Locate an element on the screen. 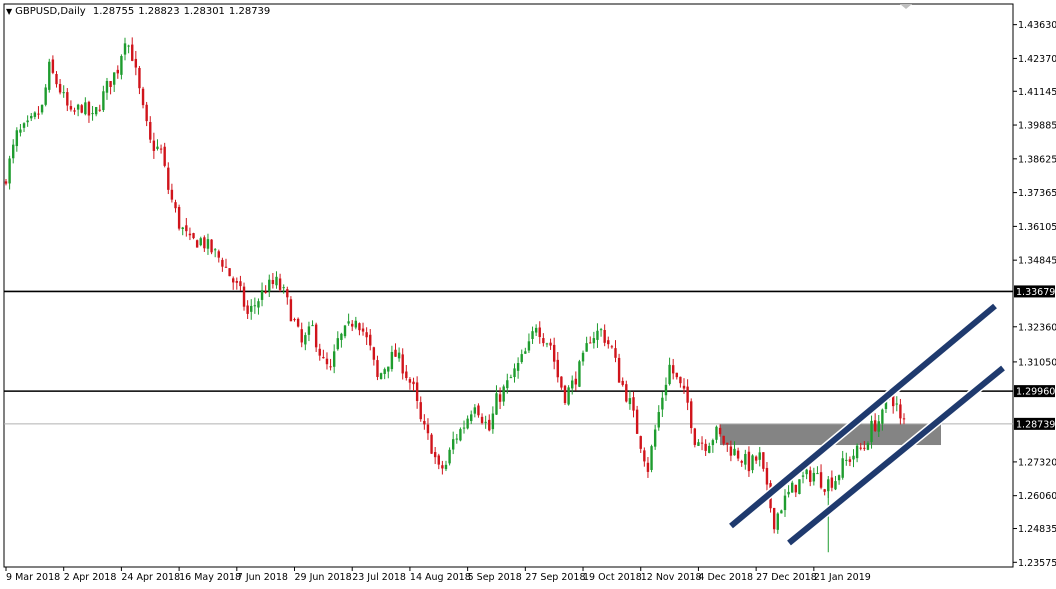 Image resolution: width=1056 pixels, height=589 pixels. y-tick-label: 1.24835 is located at coordinates (1037, 529).